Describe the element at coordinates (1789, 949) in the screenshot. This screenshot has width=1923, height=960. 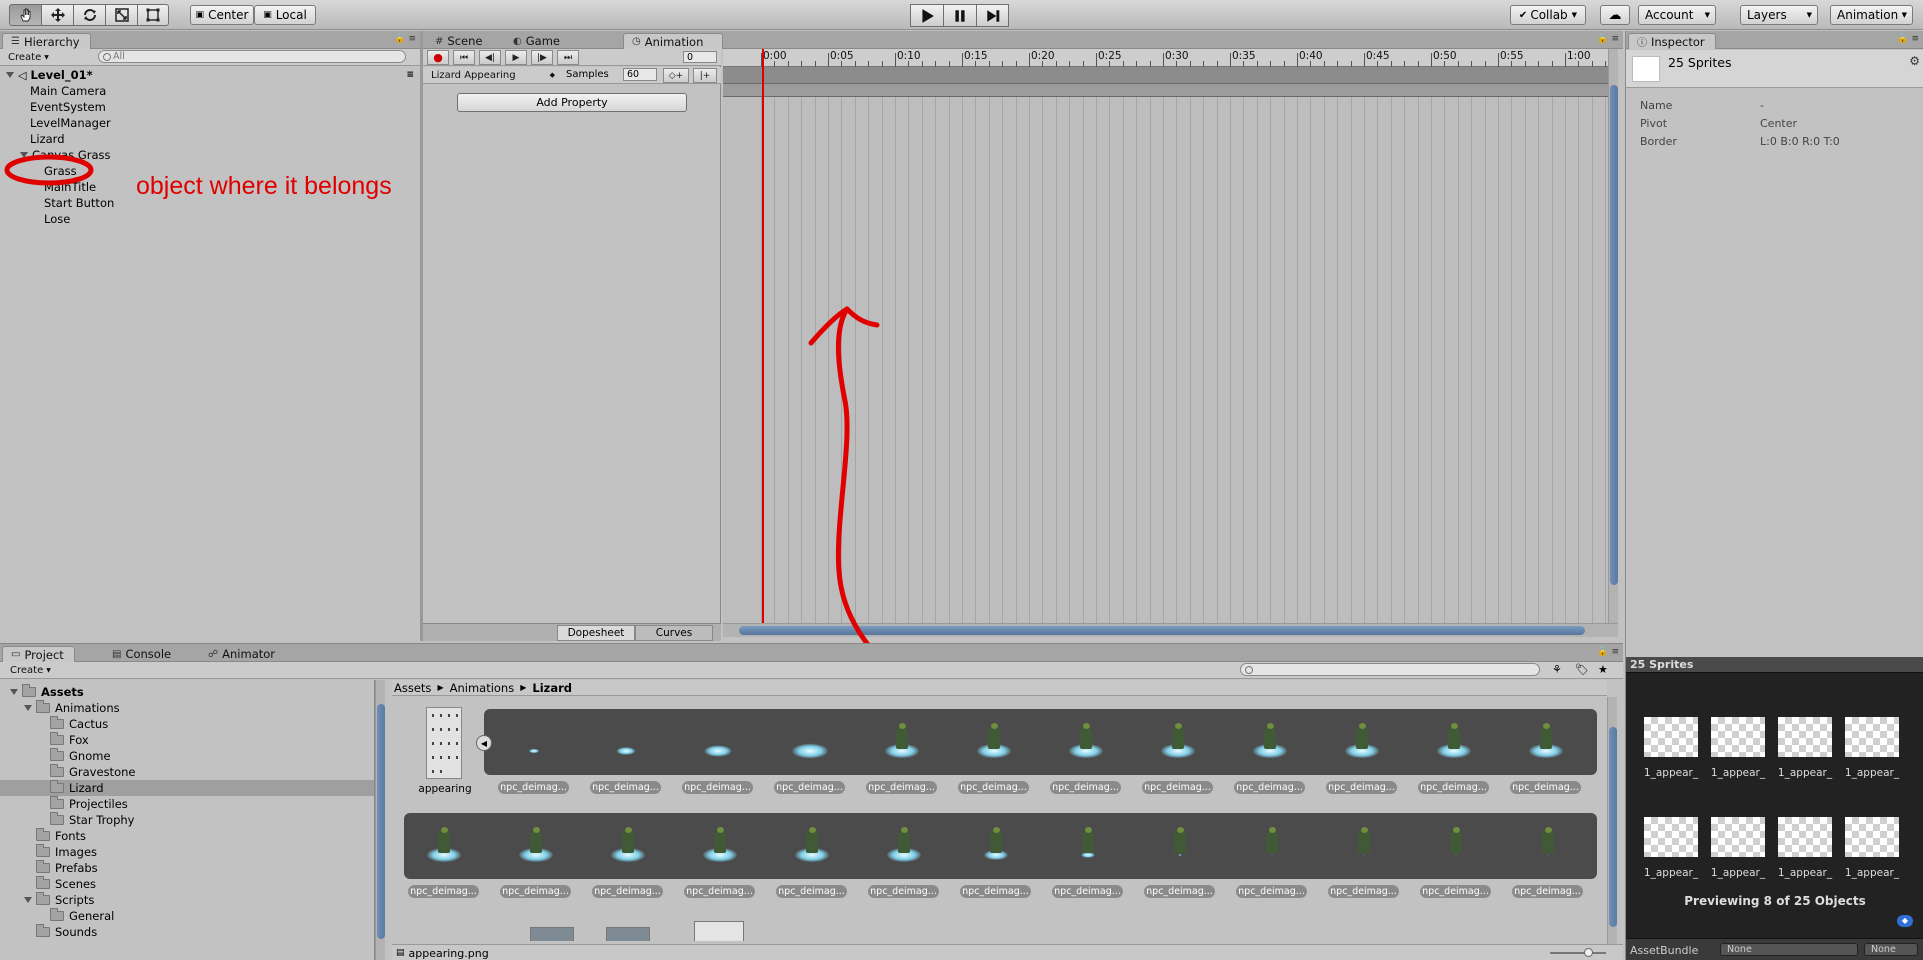
I see `assetbundle-dropdown: None` at that location.